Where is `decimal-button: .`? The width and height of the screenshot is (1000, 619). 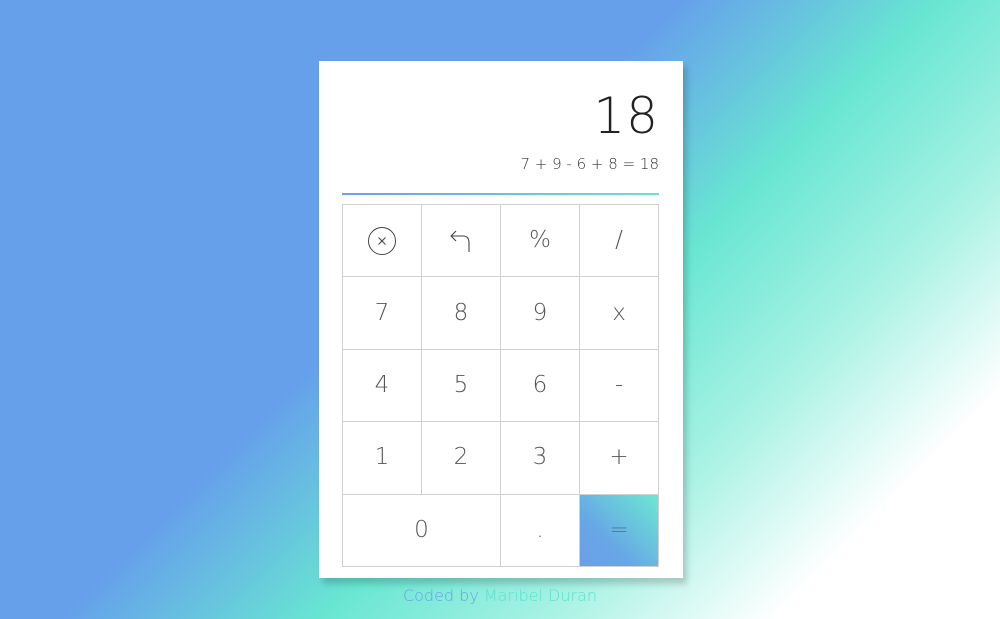 decimal-button: . is located at coordinates (540, 530).